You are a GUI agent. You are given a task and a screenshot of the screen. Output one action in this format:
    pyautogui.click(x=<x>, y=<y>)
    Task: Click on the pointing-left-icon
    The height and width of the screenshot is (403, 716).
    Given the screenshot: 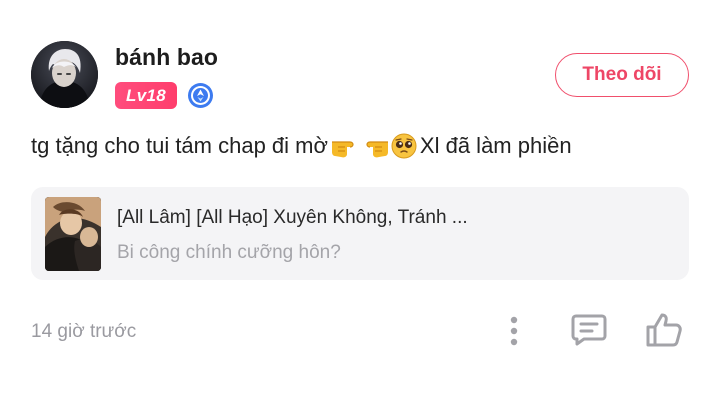 What is the action you would take?
    pyautogui.click(x=377, y=149)
    